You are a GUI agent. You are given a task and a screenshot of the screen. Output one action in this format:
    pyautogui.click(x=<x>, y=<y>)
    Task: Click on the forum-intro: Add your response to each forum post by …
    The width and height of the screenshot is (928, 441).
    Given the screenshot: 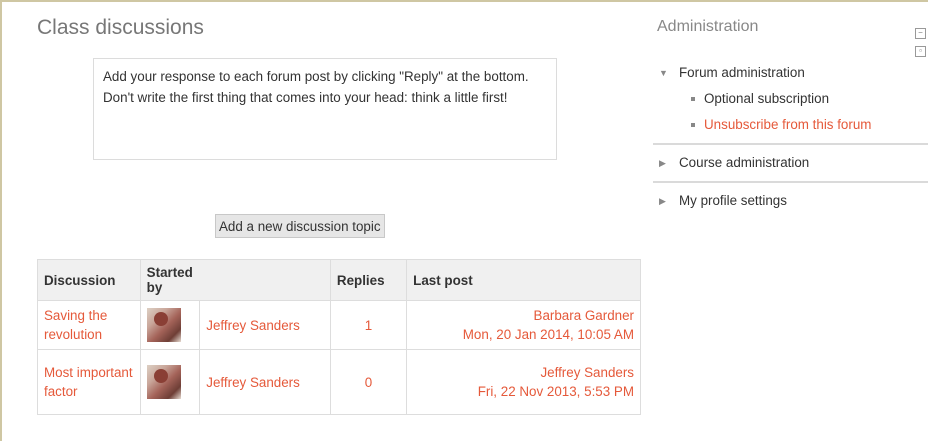 What is the action you would take?
    pyautogui.click(x=325, y=109)
    